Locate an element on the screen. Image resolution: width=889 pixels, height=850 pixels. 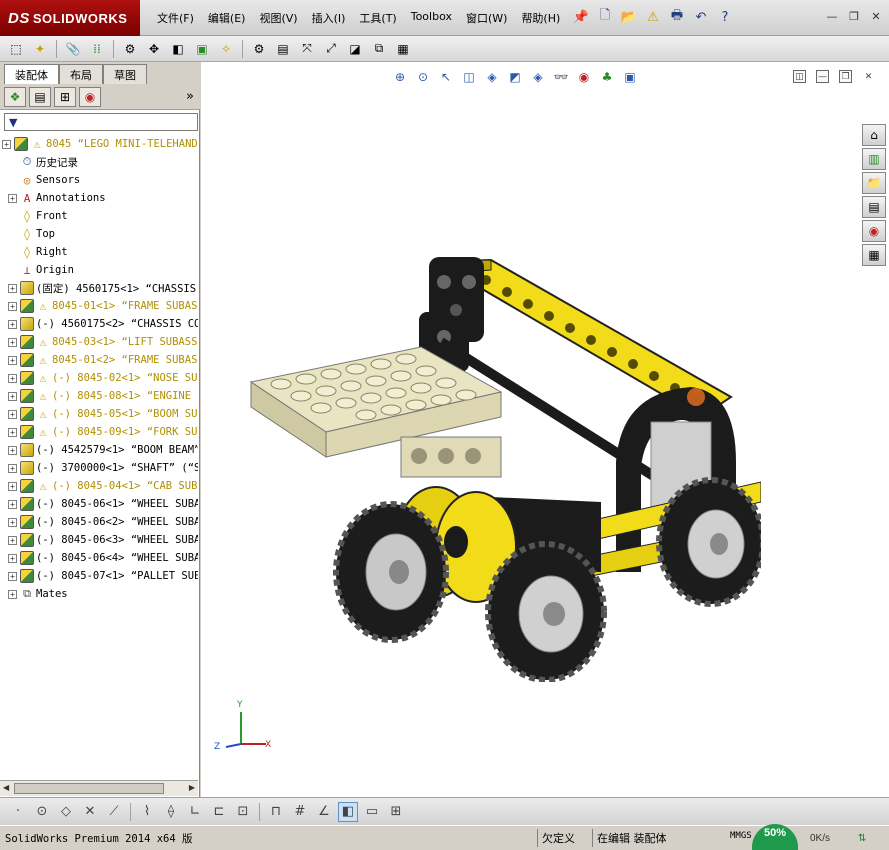
assembly-features-icon: ▣ is located at coordinates (202, 49).